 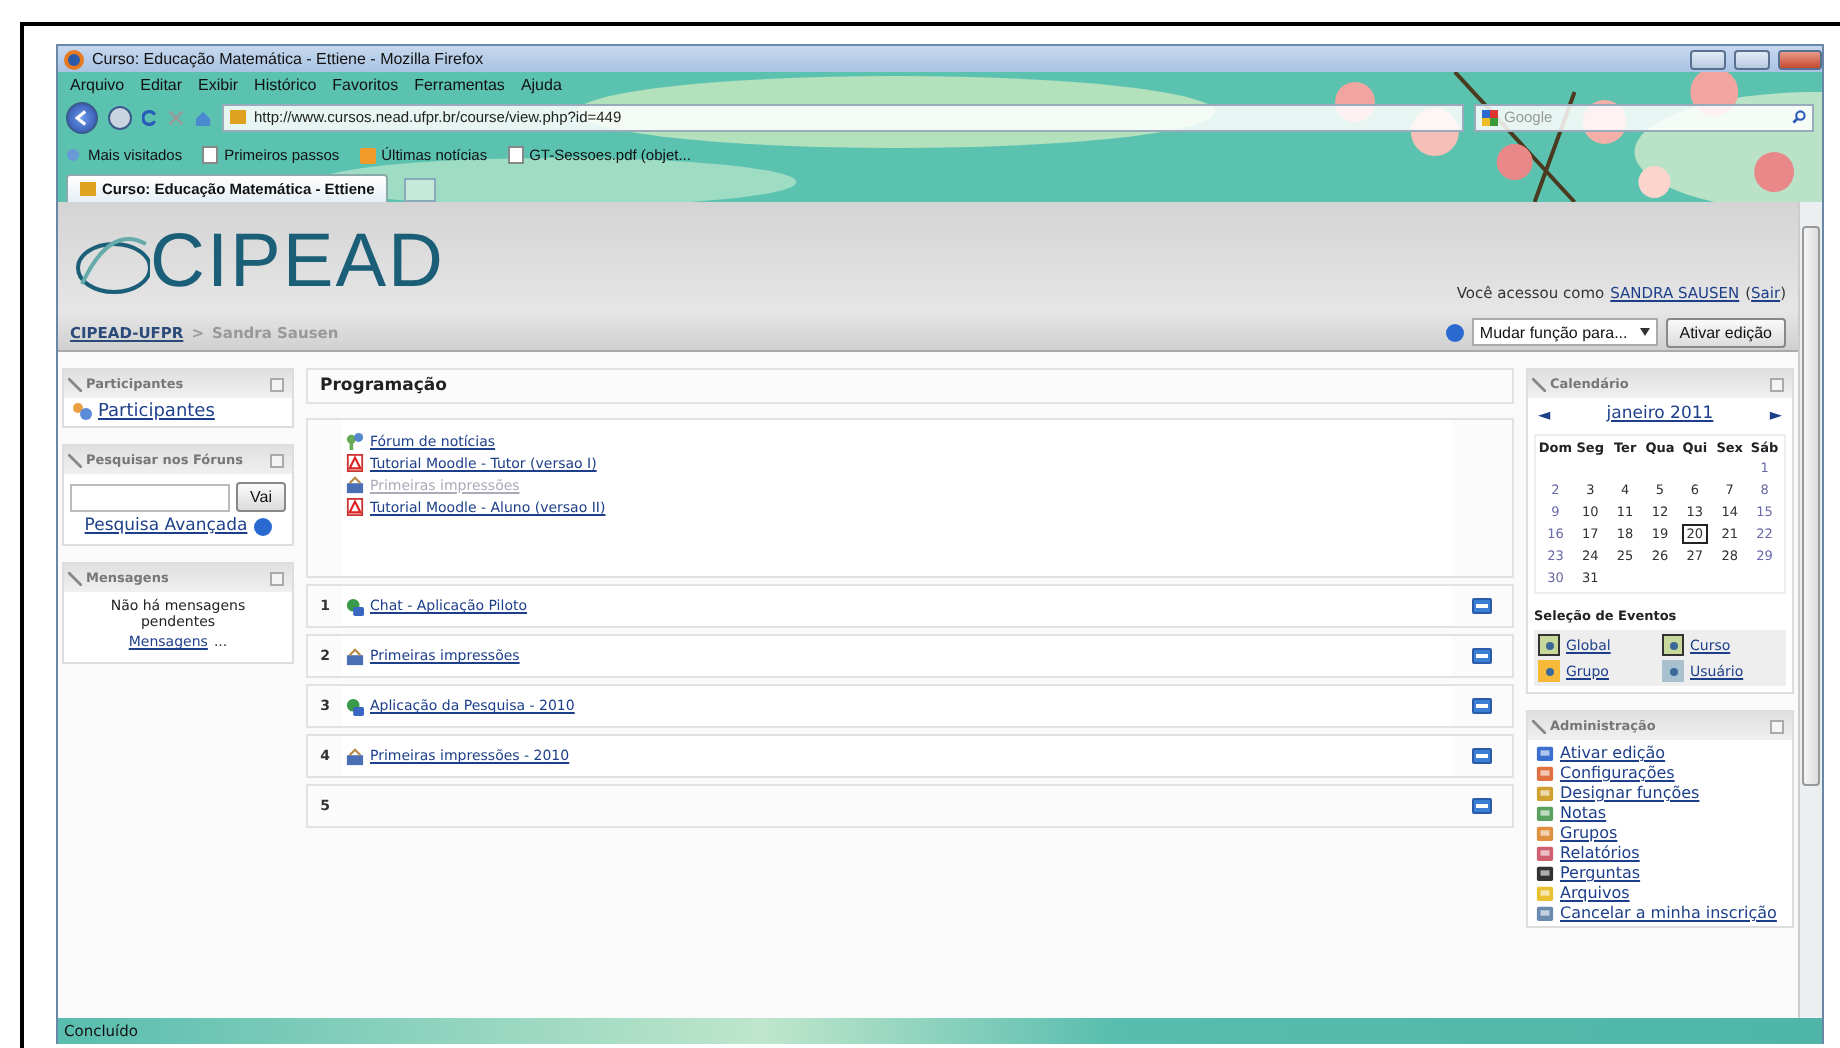 I want to click on people-icon, so click(x=82, y=412).